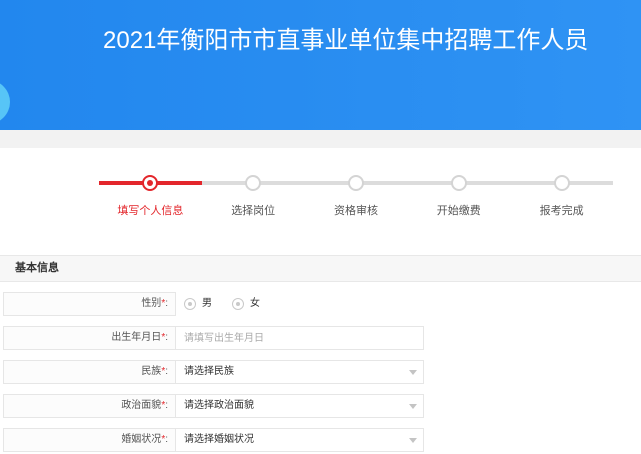  I want to click on section-title: 基本信息, so click(37, 268).